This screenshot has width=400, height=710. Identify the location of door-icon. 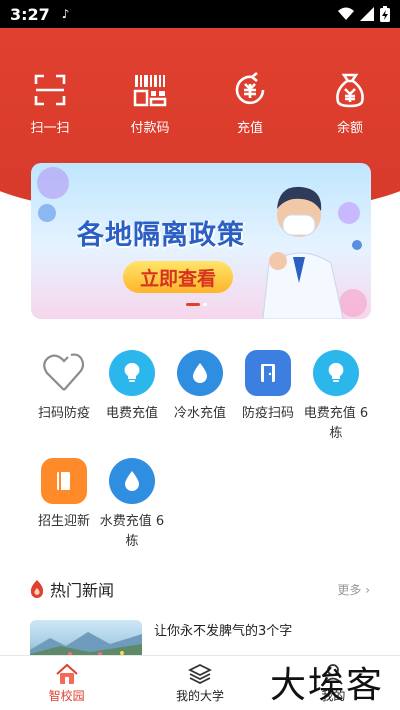
(268, 373).